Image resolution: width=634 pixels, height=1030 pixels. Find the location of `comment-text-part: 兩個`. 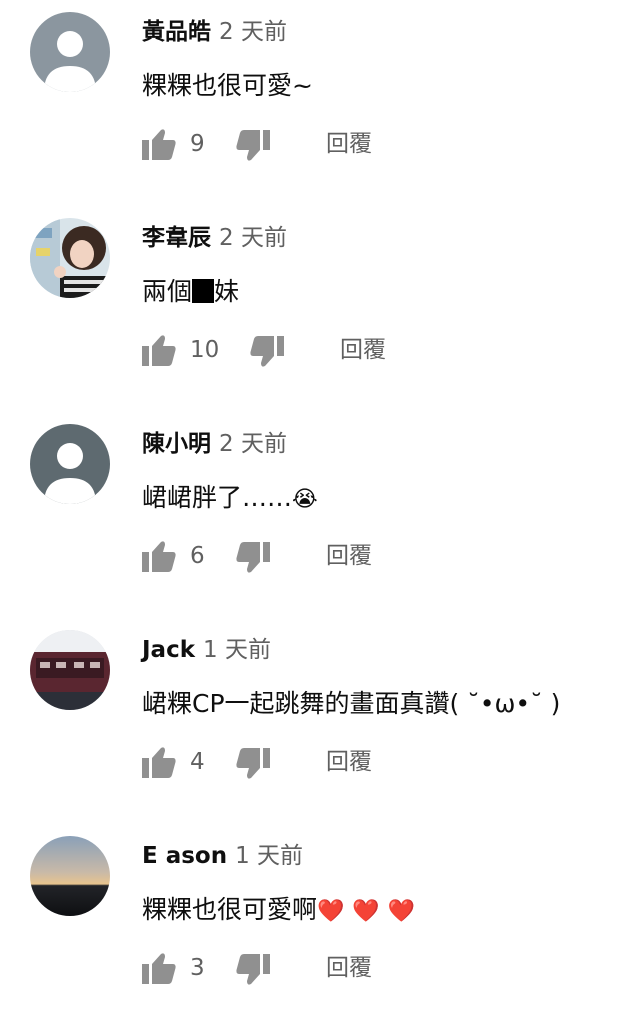

comment-text-part: 兩個 is located at coordinates (167, 291).